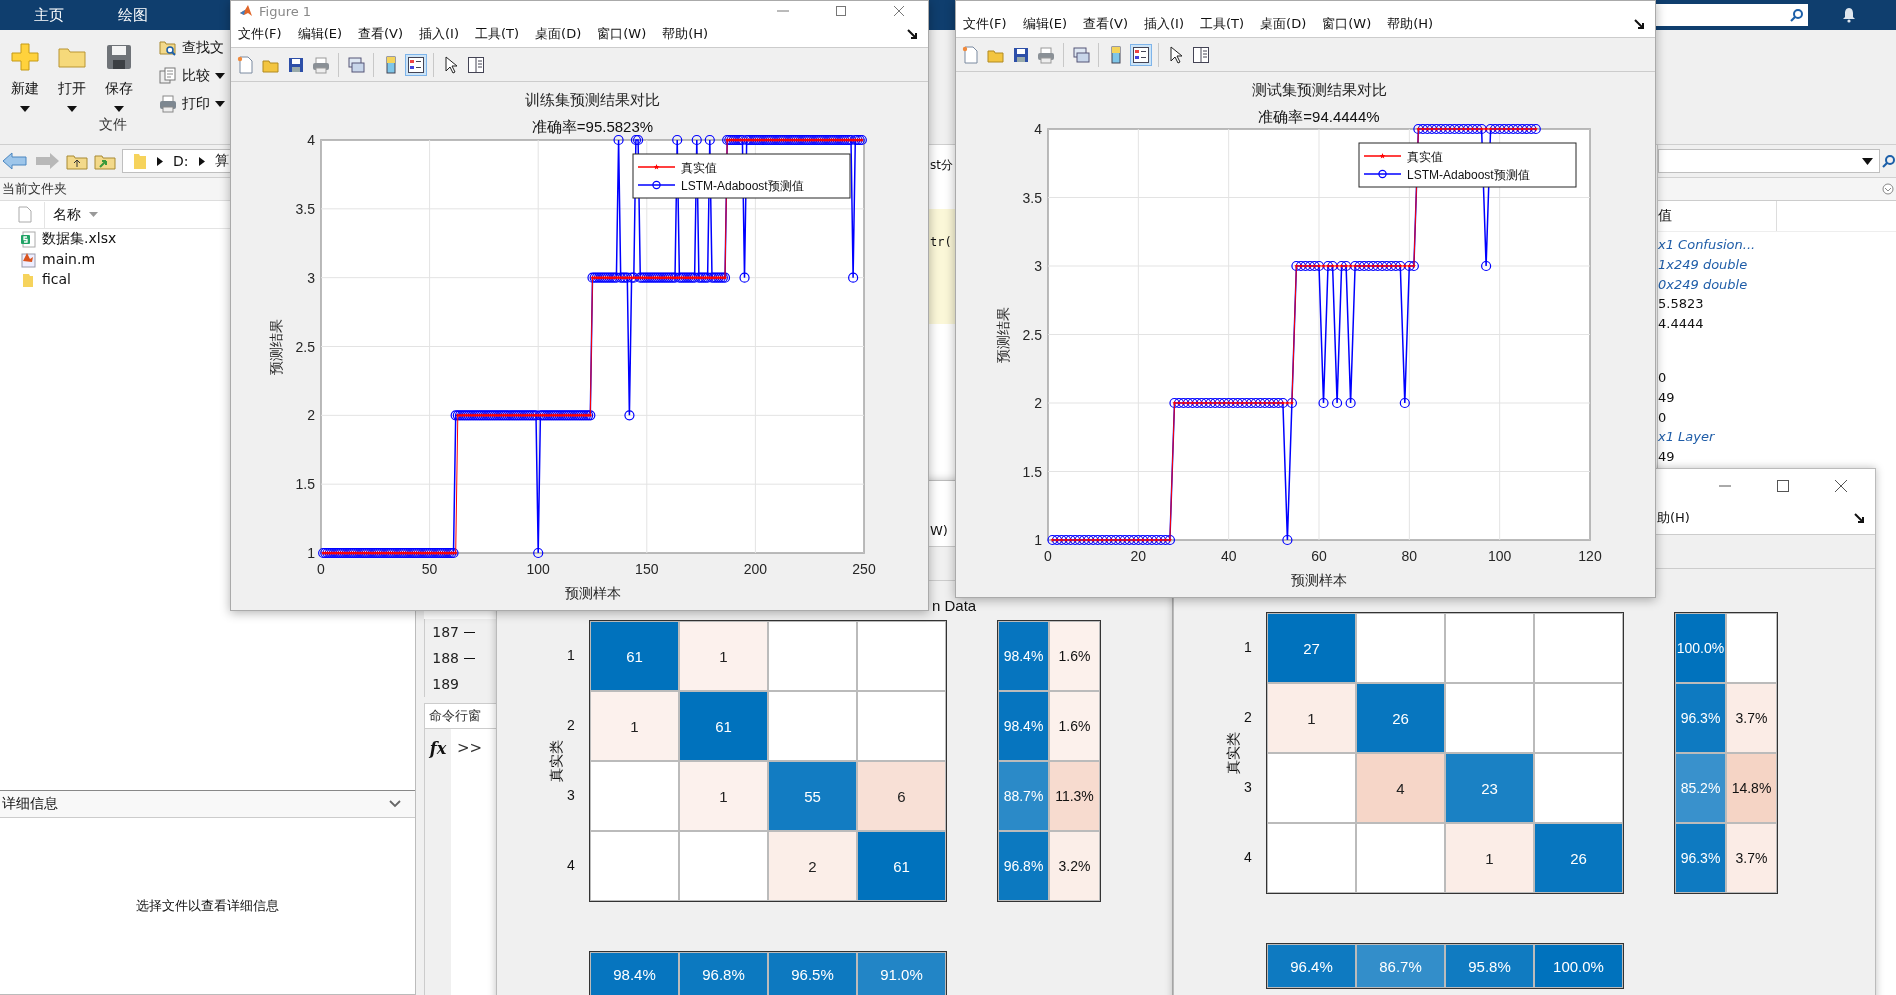 The height and width of the screenshot is (995, 1896). What do you see at coordinates (25, 214) in the screenshot?
I see `file-icon` at bounding box center [25, 214].